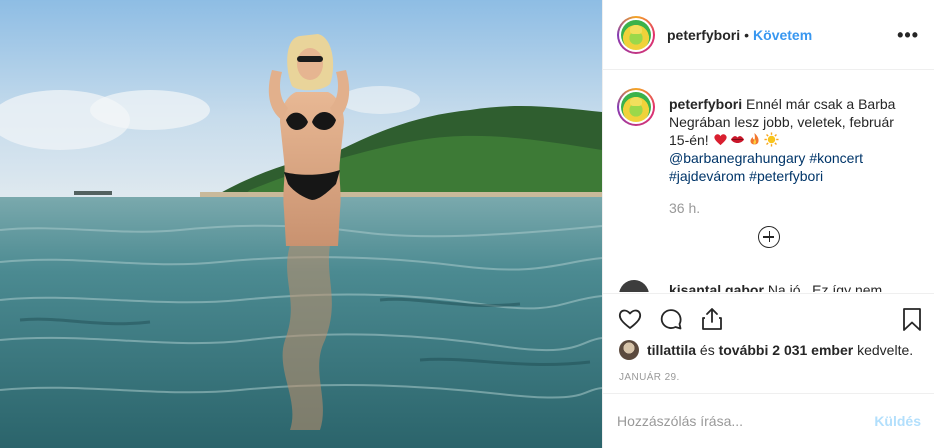  Describe the element at coordinates (630, 319) in the screenshot. I see `heart-outline-icon` at that location.